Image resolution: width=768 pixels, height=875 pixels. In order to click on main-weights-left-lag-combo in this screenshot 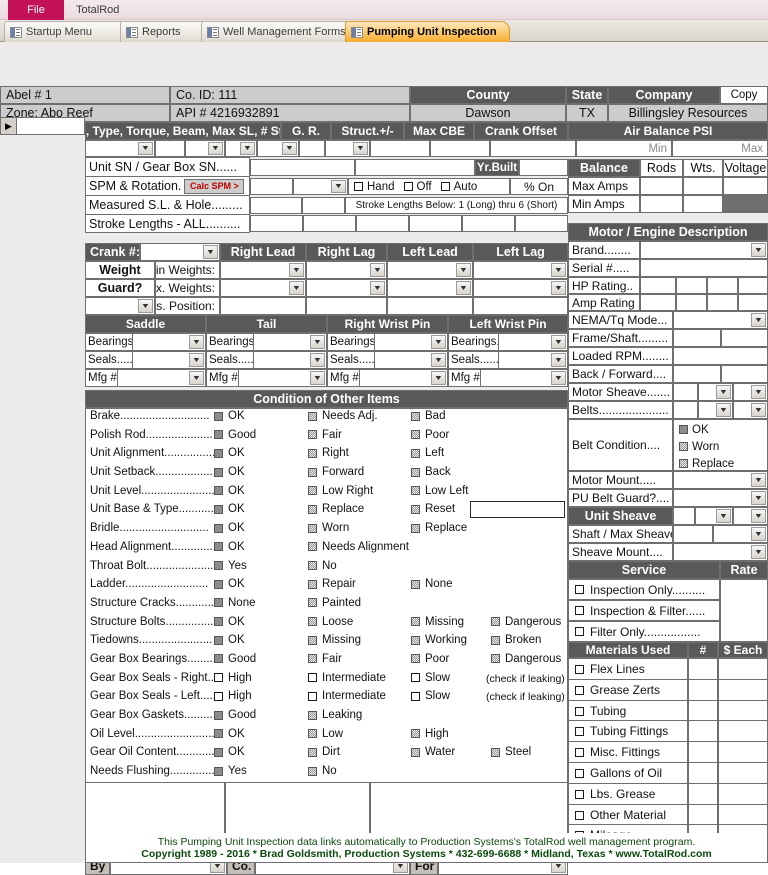, I will do `click(520, 270)`.